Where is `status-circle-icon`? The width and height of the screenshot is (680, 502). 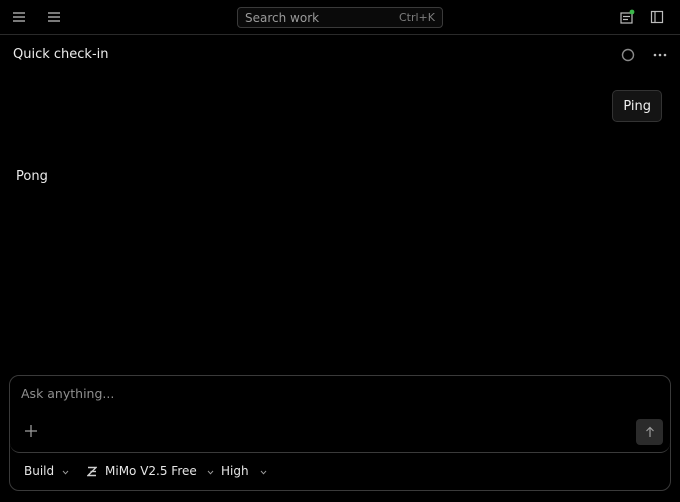 status-circle-icon is located at coordinates (628, 55).